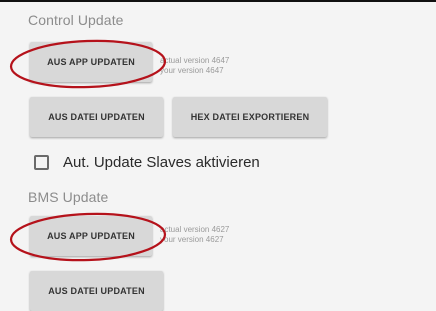 This screenshot has width=436, height=311. What do you see at coordinates (250, 117) in the screenshot?
I see `hex-file-export-button: HEX DATEI EXPORTIEREN` at bounding box center [250, 117].